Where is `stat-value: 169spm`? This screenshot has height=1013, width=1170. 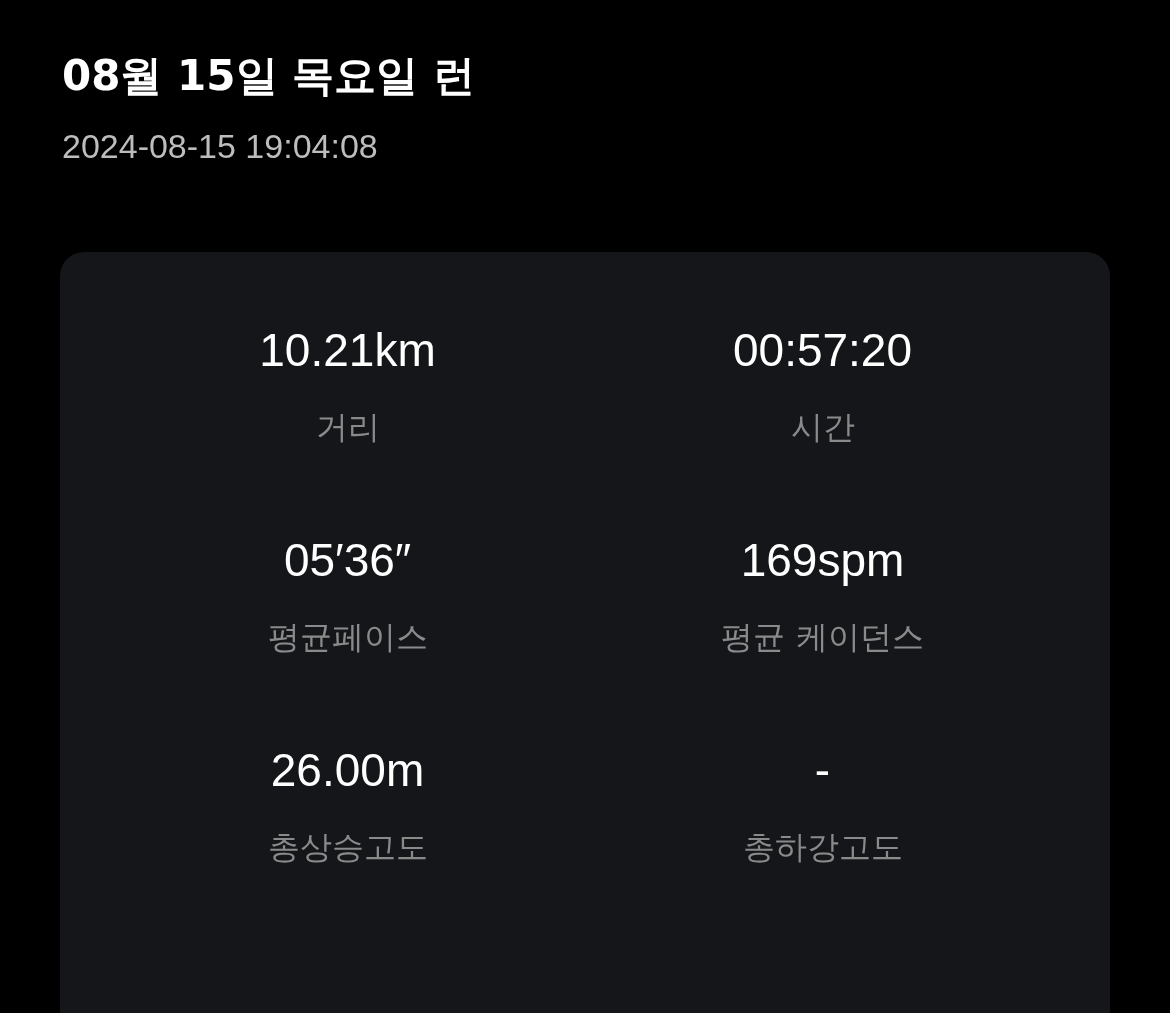
stat-value: 169spm is located at coordinates (822, 560).